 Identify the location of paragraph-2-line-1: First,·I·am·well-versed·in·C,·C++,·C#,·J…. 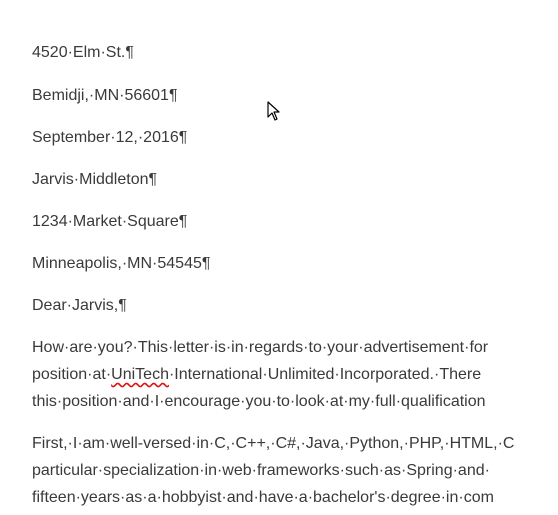
(273, 444).